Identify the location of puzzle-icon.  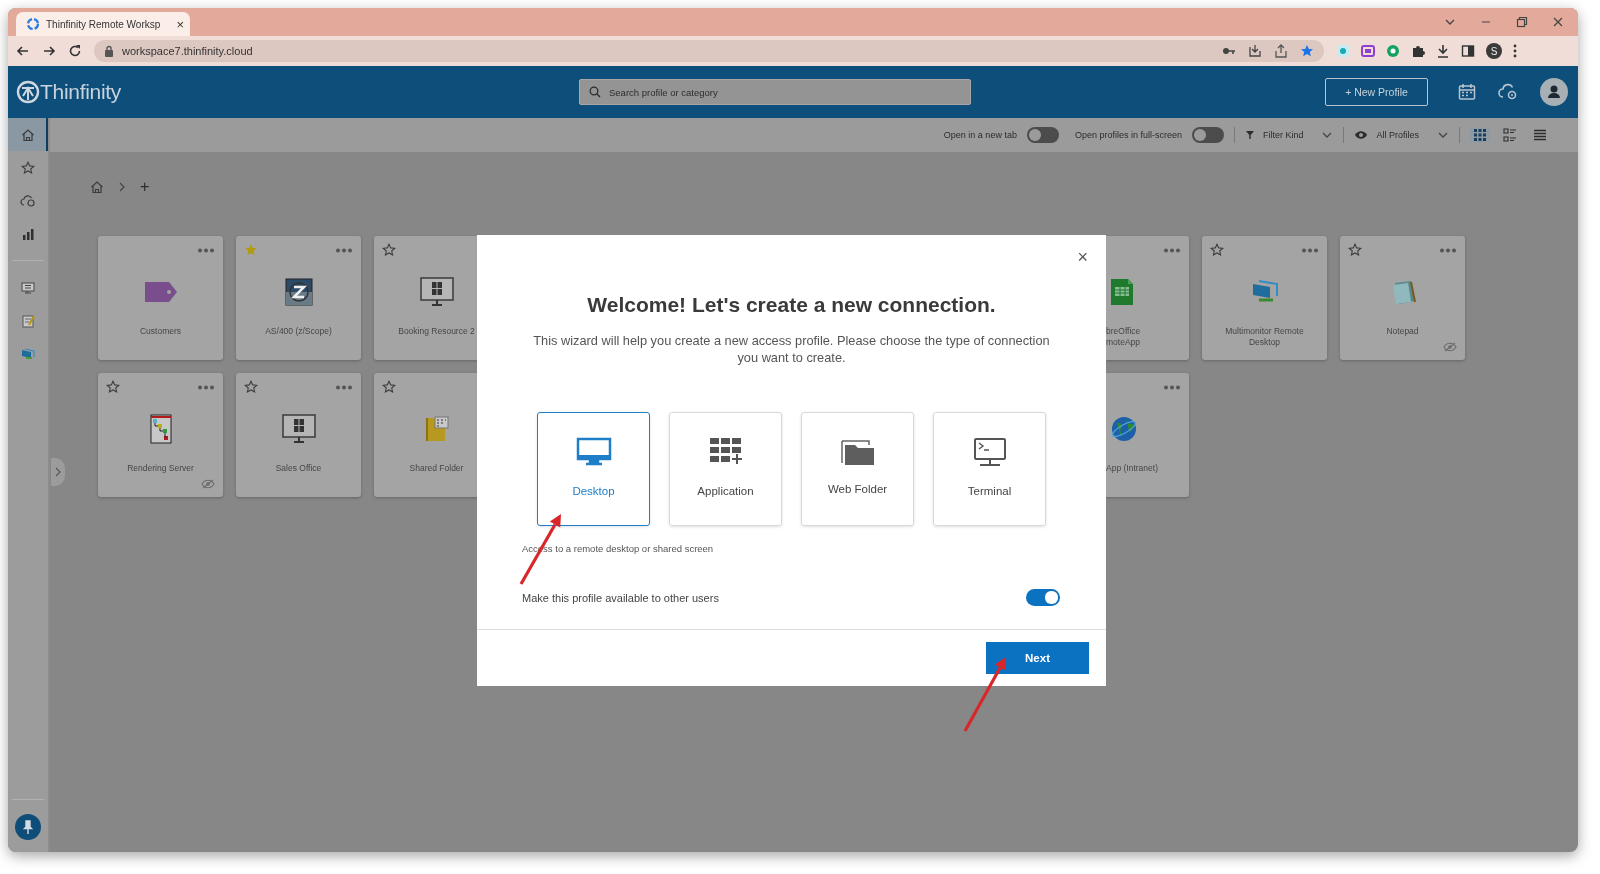
(1418, 51).